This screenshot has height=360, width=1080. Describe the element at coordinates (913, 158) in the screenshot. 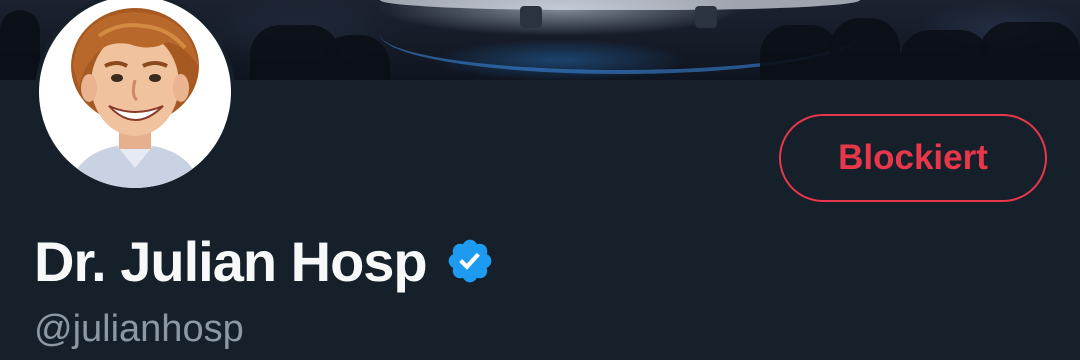

I see `blocked-button: Blockiert` at that location.